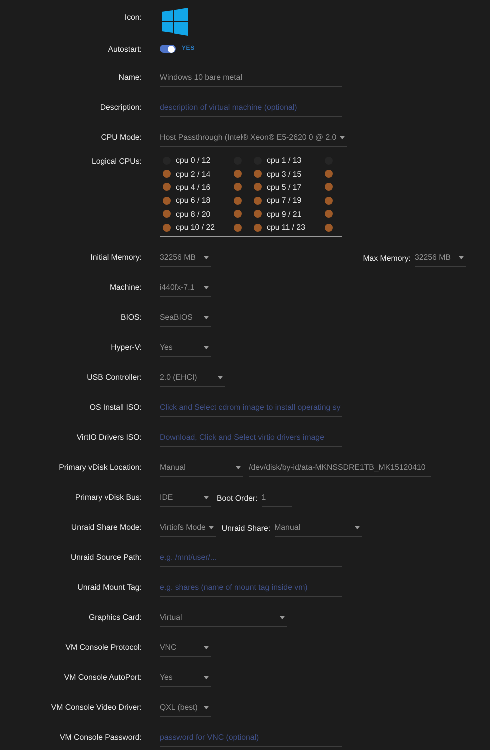 This screenshot has height=750, width=490. What do you see at coordinates (175, 22) in the screenshot?
I see `windows-logo-icon` at bounding box center [175, 22].